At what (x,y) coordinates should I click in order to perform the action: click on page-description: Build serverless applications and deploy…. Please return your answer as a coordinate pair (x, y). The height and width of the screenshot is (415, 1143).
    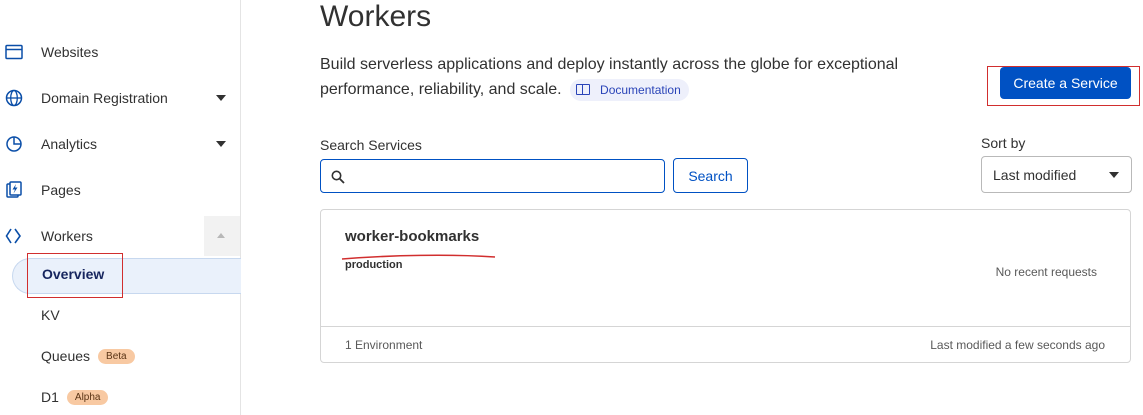
    Looking at the image, I should click on (630, 77).